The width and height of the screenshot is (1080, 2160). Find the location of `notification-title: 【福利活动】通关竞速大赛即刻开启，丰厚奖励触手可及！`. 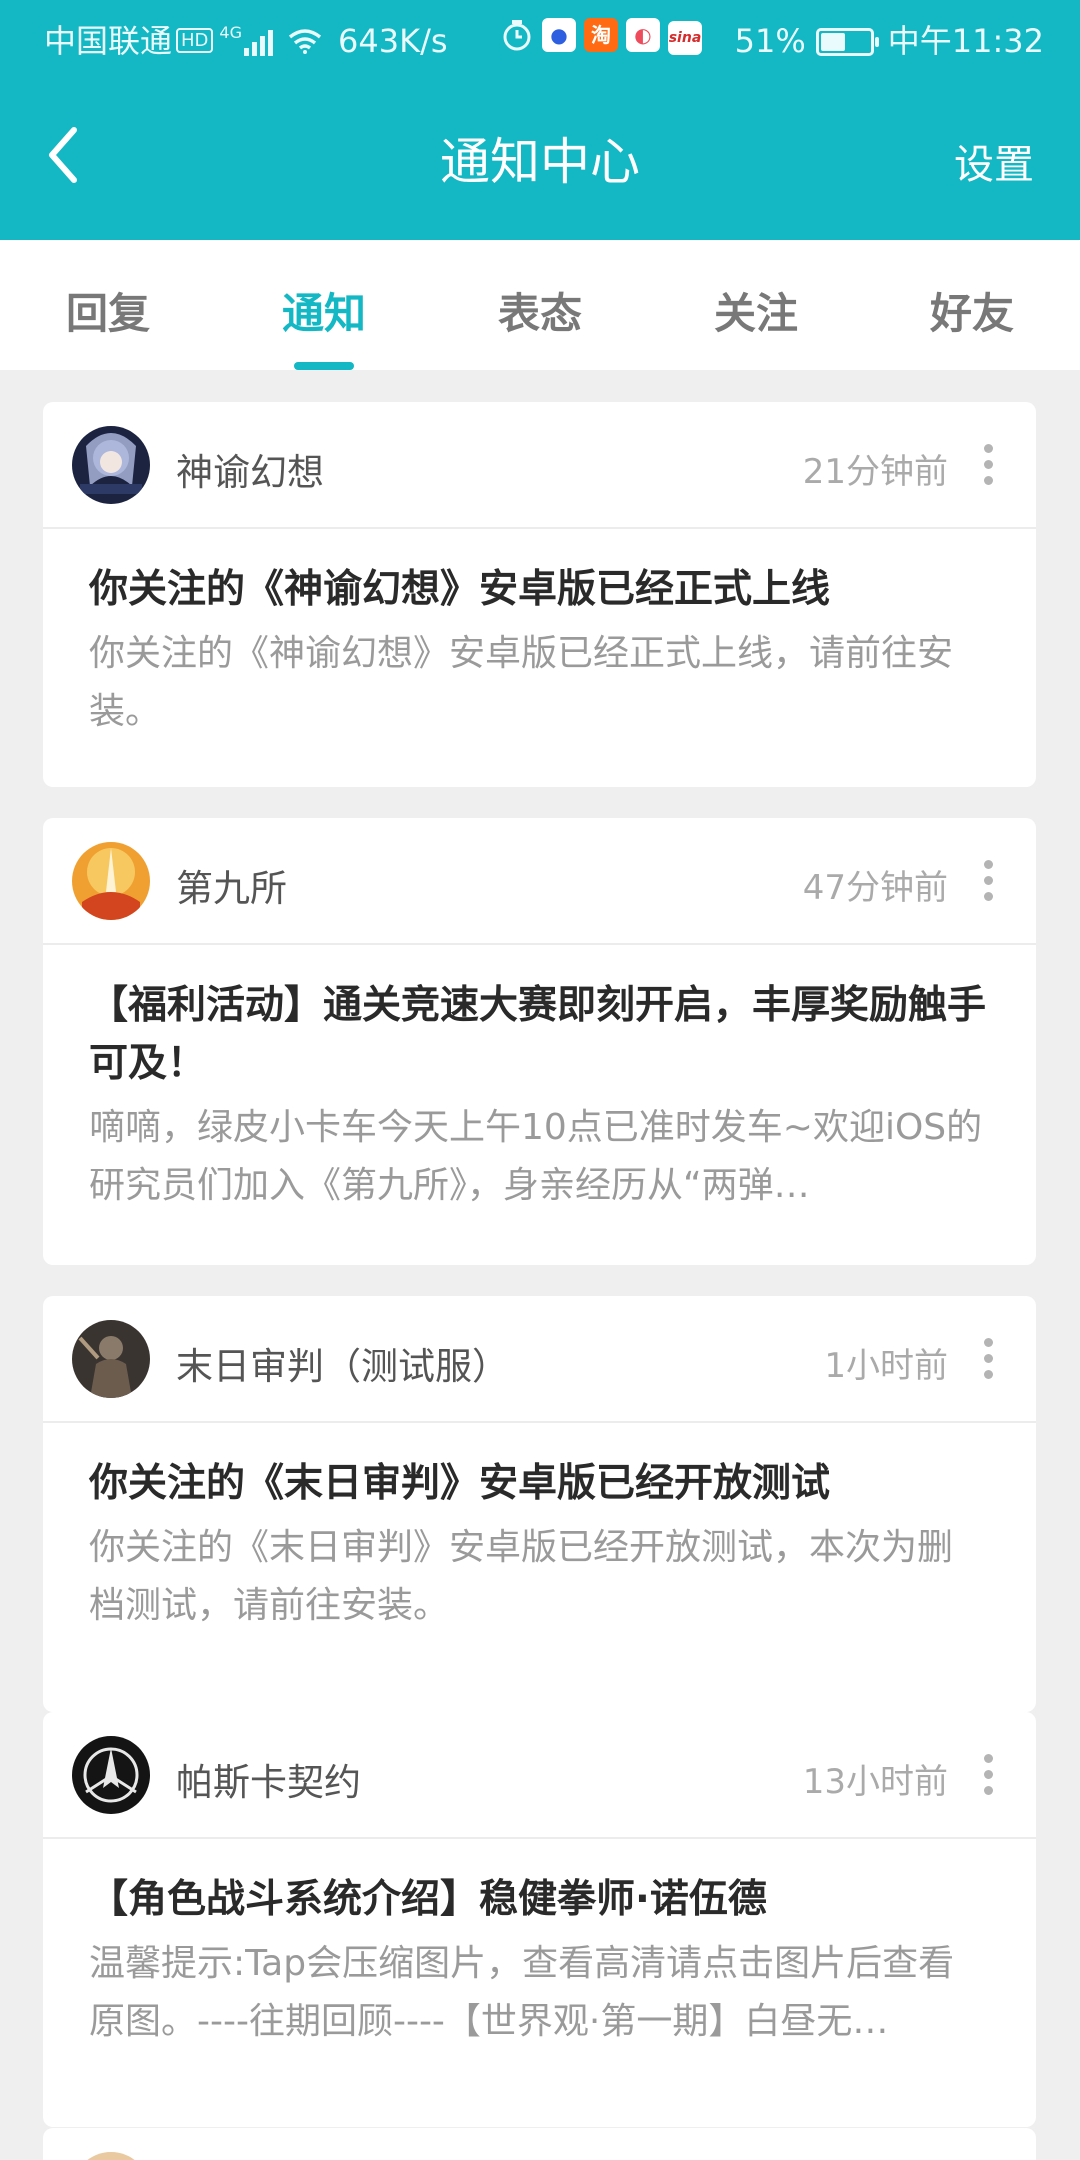

notification-title: 【福利活动】通关竞速大赛即刻开启，丰厚奖励触手可及！ is located at coordinates (538, 1034).